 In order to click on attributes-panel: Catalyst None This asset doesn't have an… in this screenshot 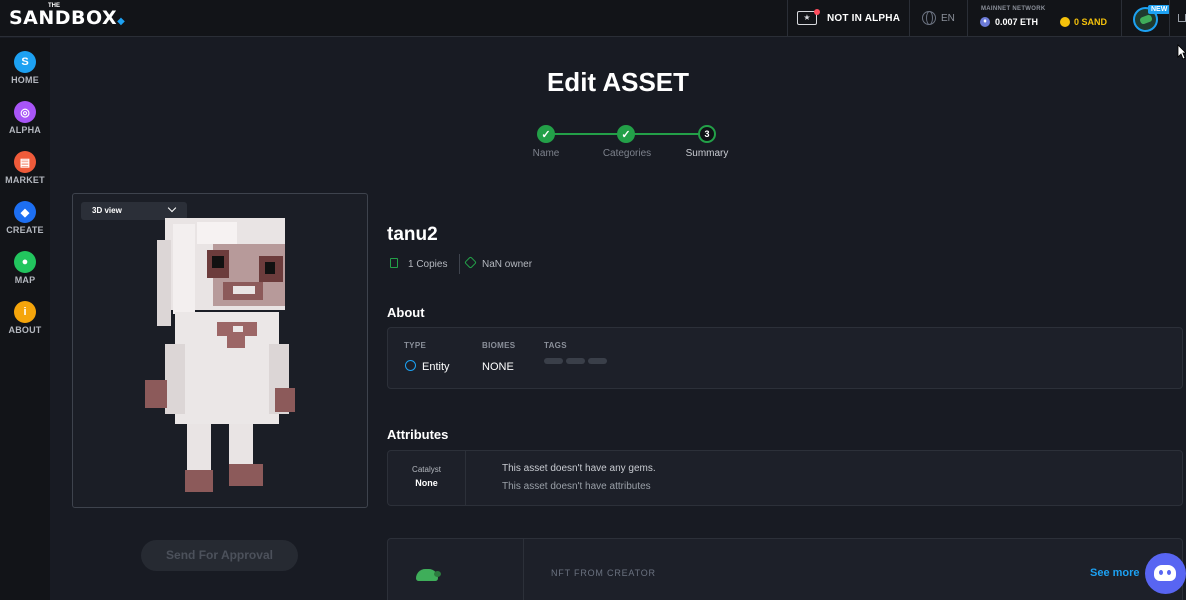, I will do `click(785, 478)`.